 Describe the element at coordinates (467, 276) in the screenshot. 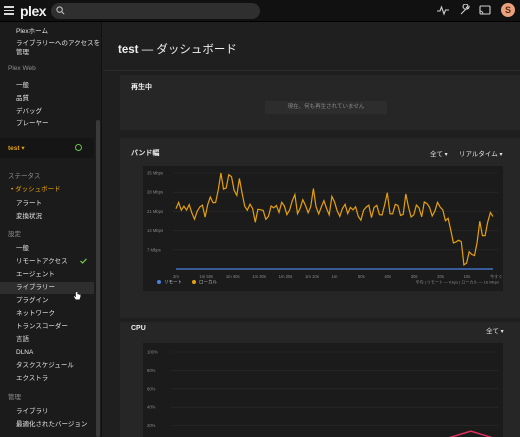

I see `x-tick-label: 10s` at that location.